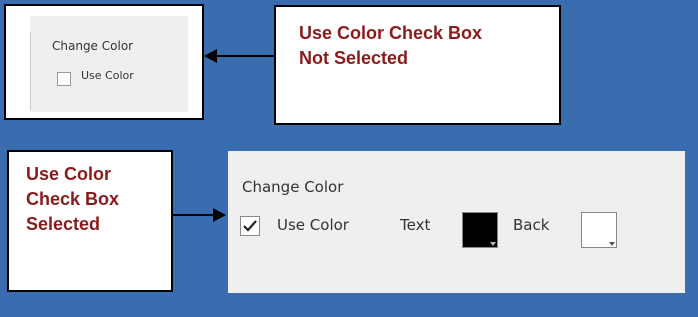 The width and height of the screenshot is (698, 317). I want to click on arrow-head-right, so click(219, 215).